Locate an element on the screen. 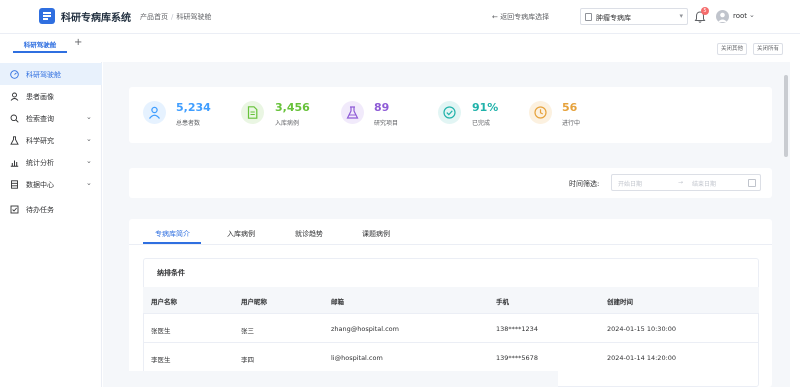 The height and width of the screenshot is (387, 800). research-projects-label: 研究项目 is located at coordinates (386, 123).